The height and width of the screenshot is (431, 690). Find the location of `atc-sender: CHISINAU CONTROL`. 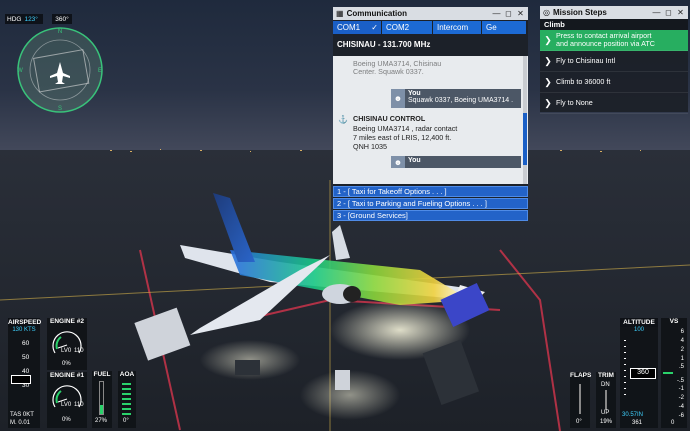

atc-sender: CHISINAU CONTROL is located at coordinates (389, 118).